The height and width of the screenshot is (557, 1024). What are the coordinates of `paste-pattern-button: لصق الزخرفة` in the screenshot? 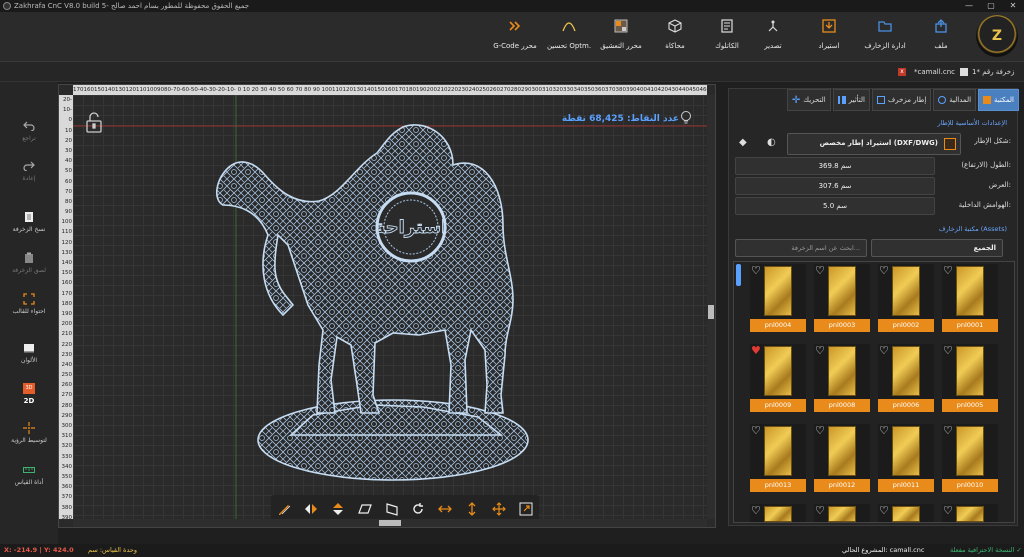 It's located at (29, 263).